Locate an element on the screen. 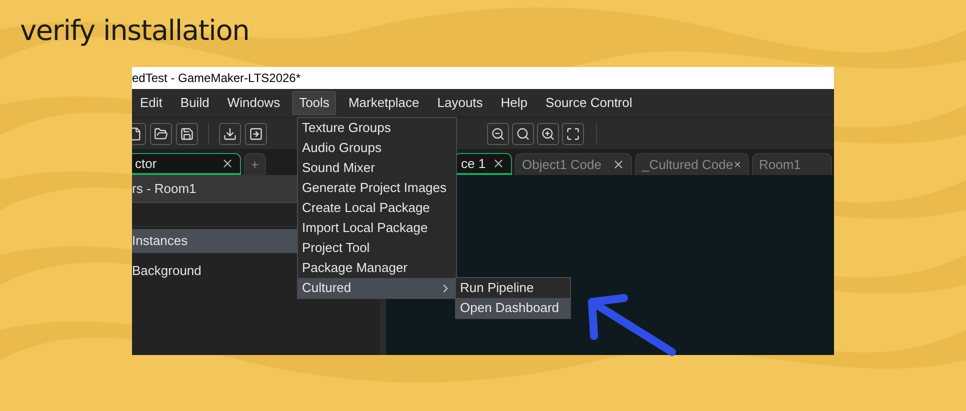 Image resolution: width=966 pixels, height=411 pixels. fit-icon is located at coordinates (573, 133).